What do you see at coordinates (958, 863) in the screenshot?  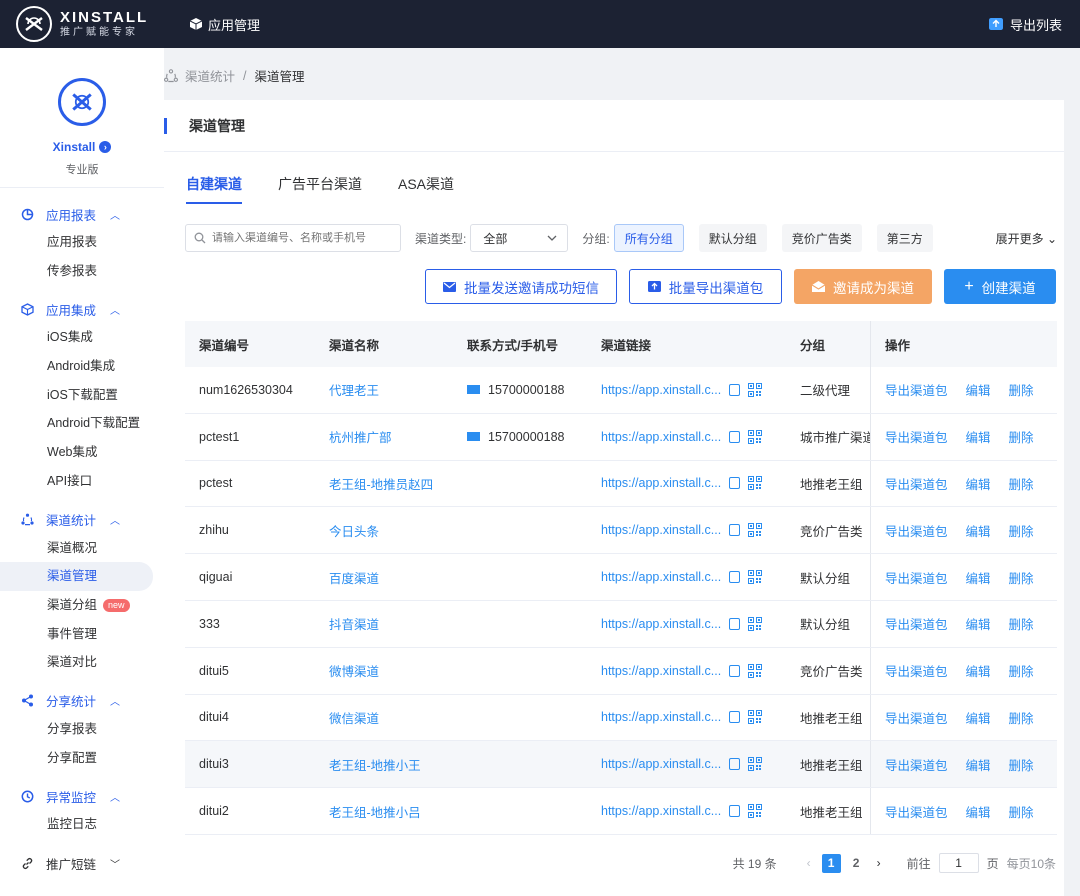 I see `goto-page-input` at bounding box center [958, 863].